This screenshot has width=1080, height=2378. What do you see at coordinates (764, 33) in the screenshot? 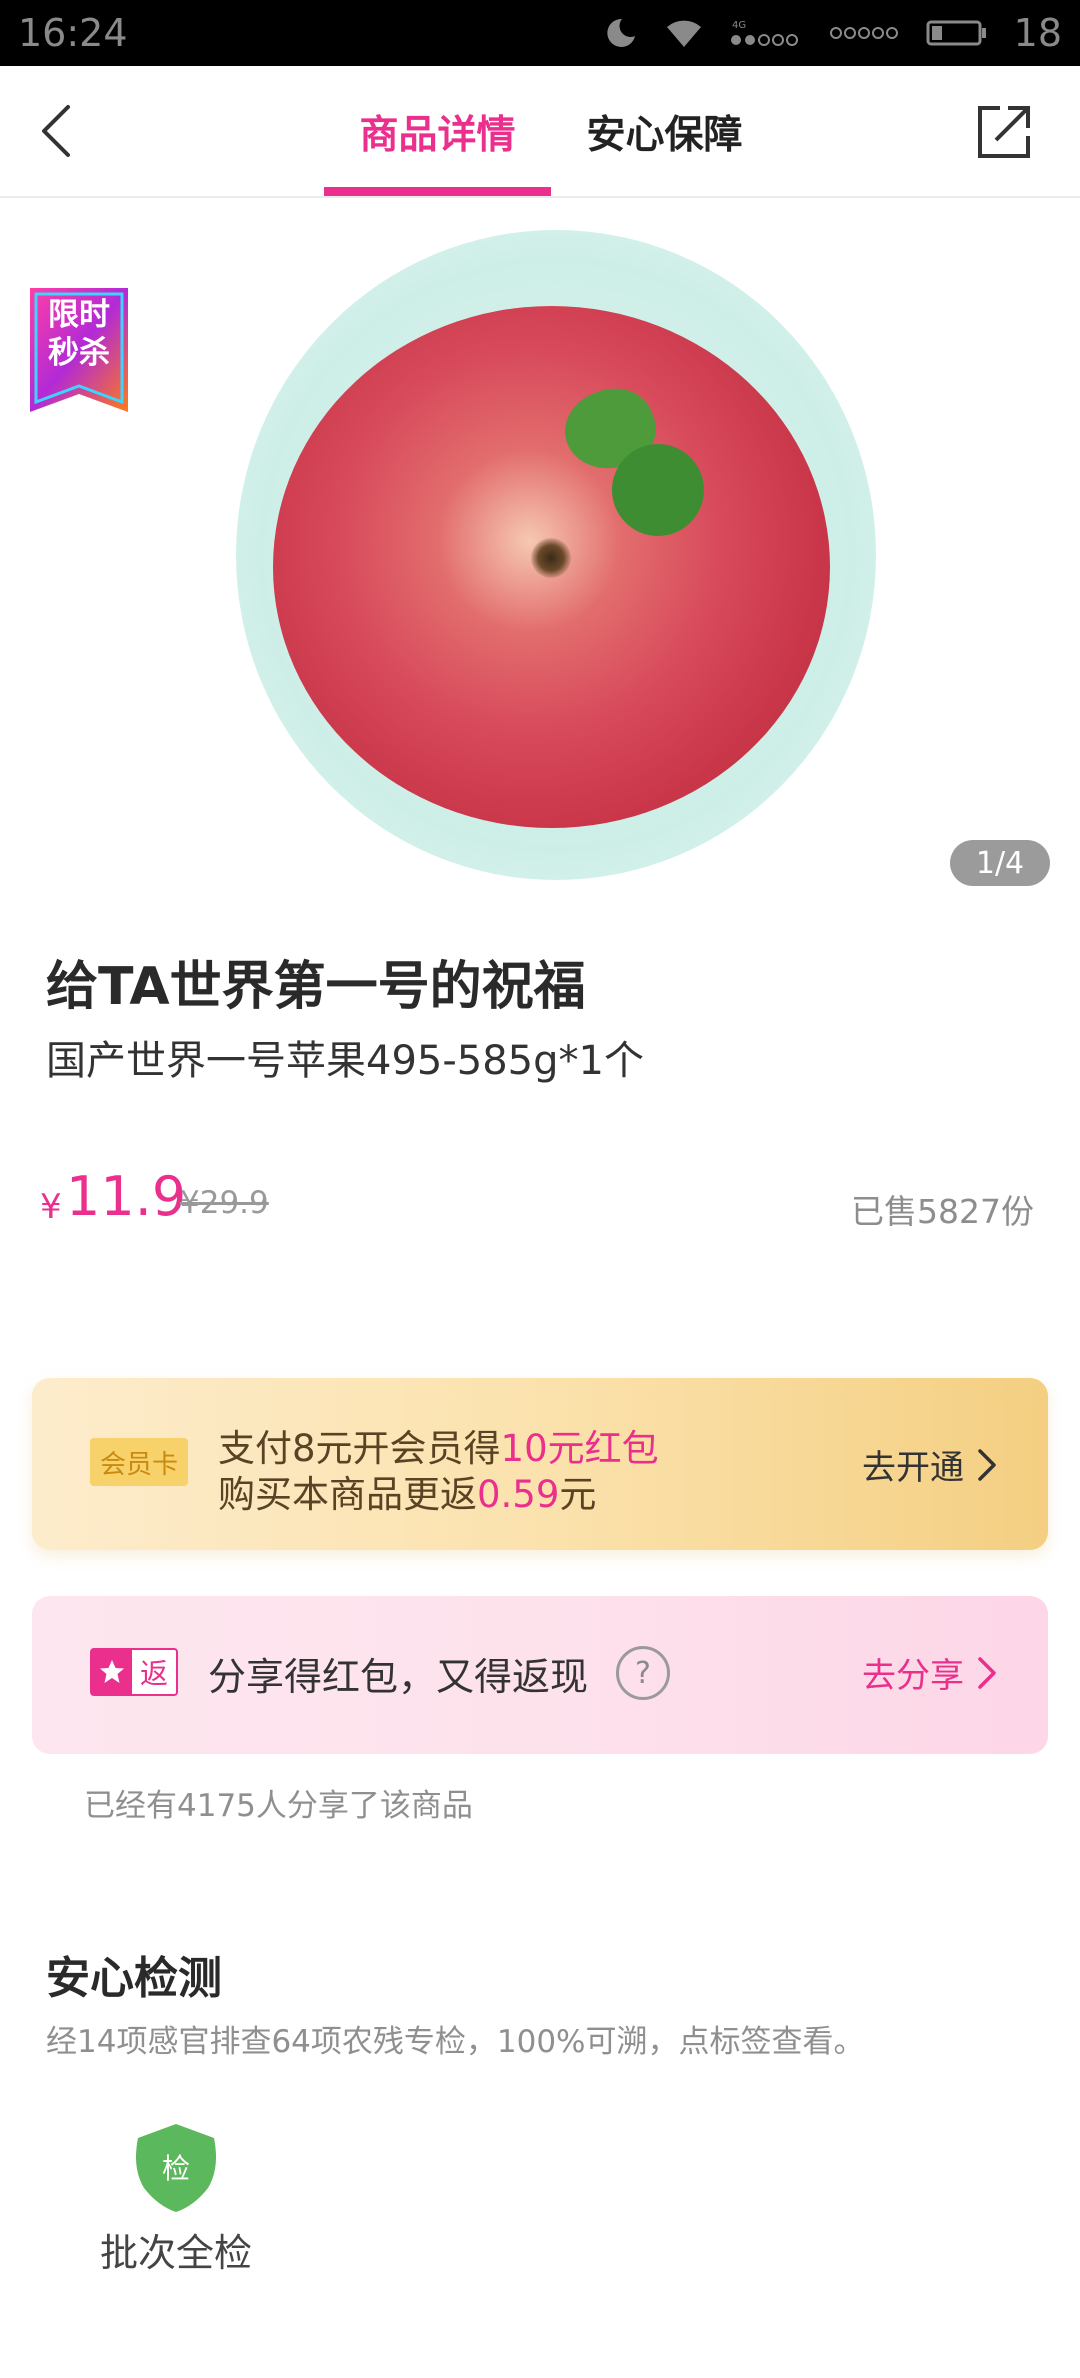
I see `signal-icon: 4G` at bounding box center [764, 33].